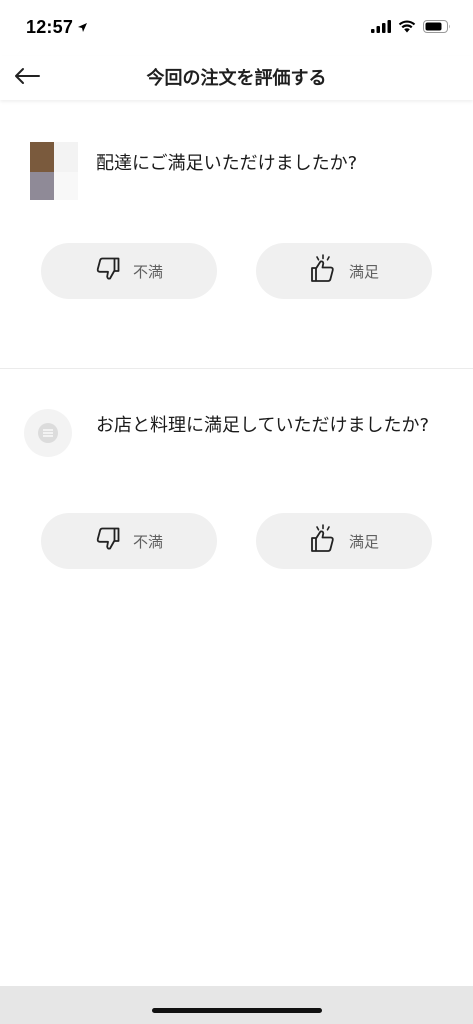 This screenshot has width=473, height=1024. What do you see at coordinates (407, 27) in the screenshot?
I see `wifi-icon` at bounding box center [407, 27].